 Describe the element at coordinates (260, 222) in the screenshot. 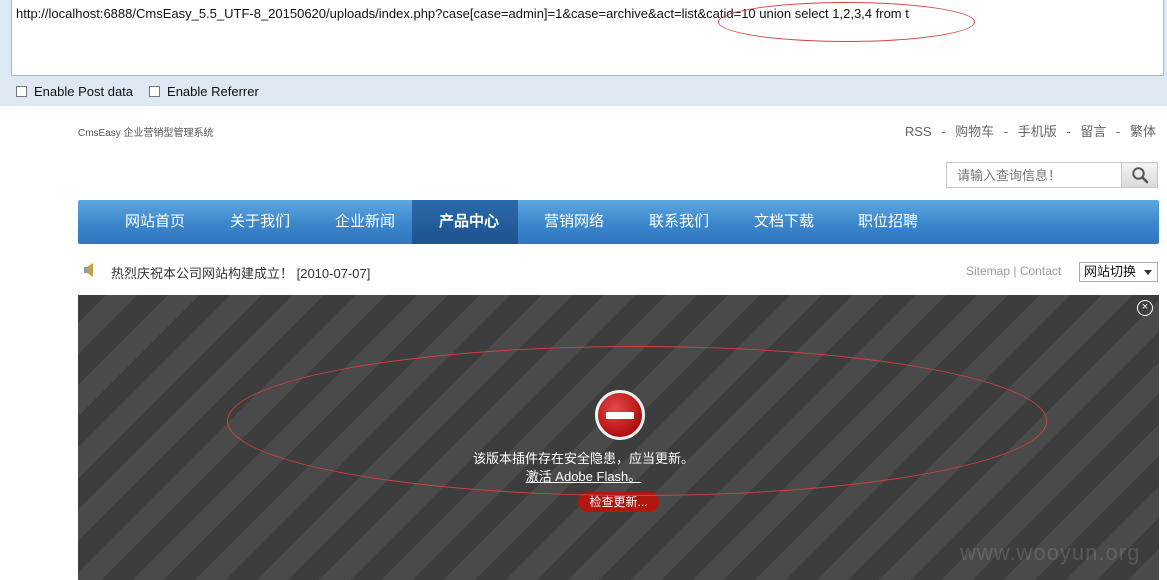

I see `nav-about: 关于我们` at that location.